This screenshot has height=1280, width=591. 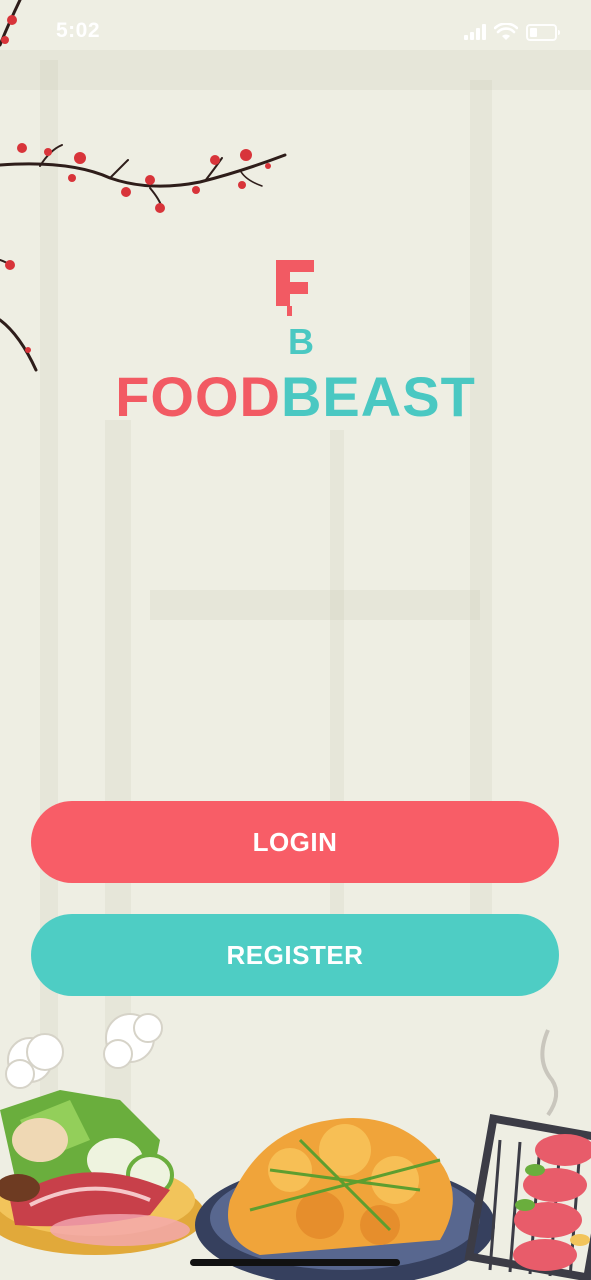 I want to click on foodbeast-fb-logo: B, so click(x=295, y=309).